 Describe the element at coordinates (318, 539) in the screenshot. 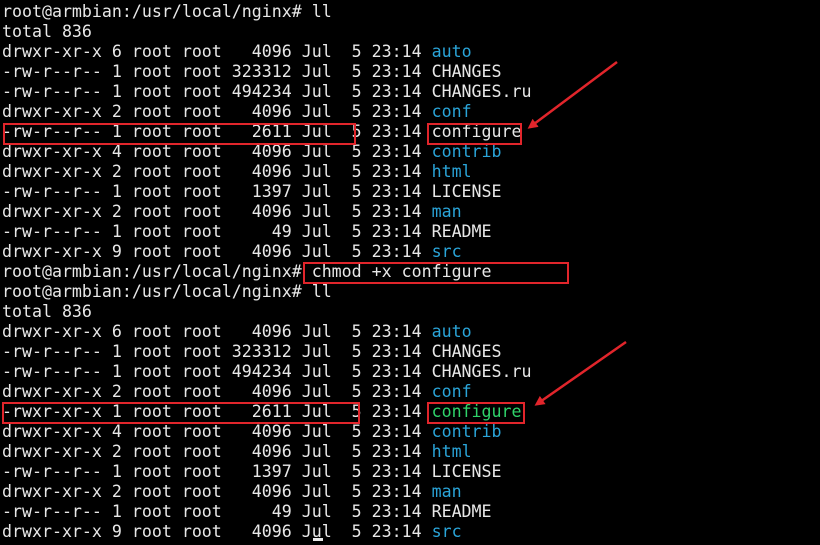

I see `text-cursor` at that location.